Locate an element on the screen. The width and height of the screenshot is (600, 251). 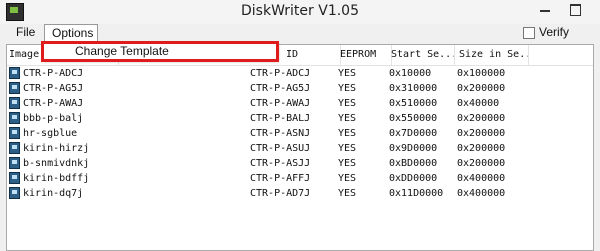
cell-image: kirin-dq7j is located at coordinates (53, 193).